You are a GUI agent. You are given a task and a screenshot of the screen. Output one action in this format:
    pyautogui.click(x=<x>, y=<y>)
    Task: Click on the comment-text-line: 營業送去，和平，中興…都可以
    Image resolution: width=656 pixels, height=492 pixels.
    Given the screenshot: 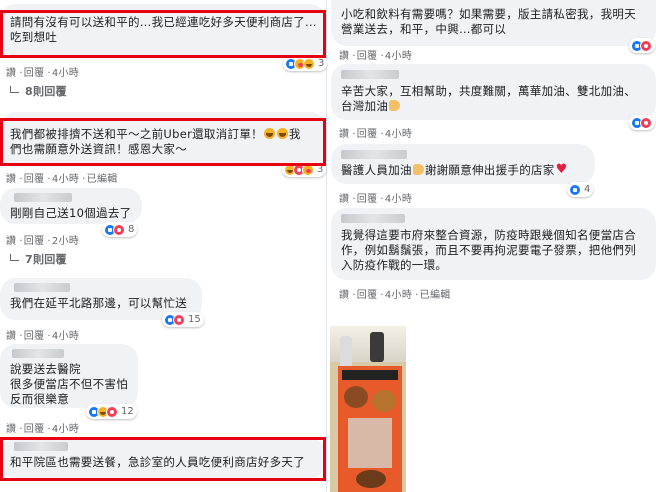 What is the action you would take?
    pyautogui.click(x=424, y=29)
    